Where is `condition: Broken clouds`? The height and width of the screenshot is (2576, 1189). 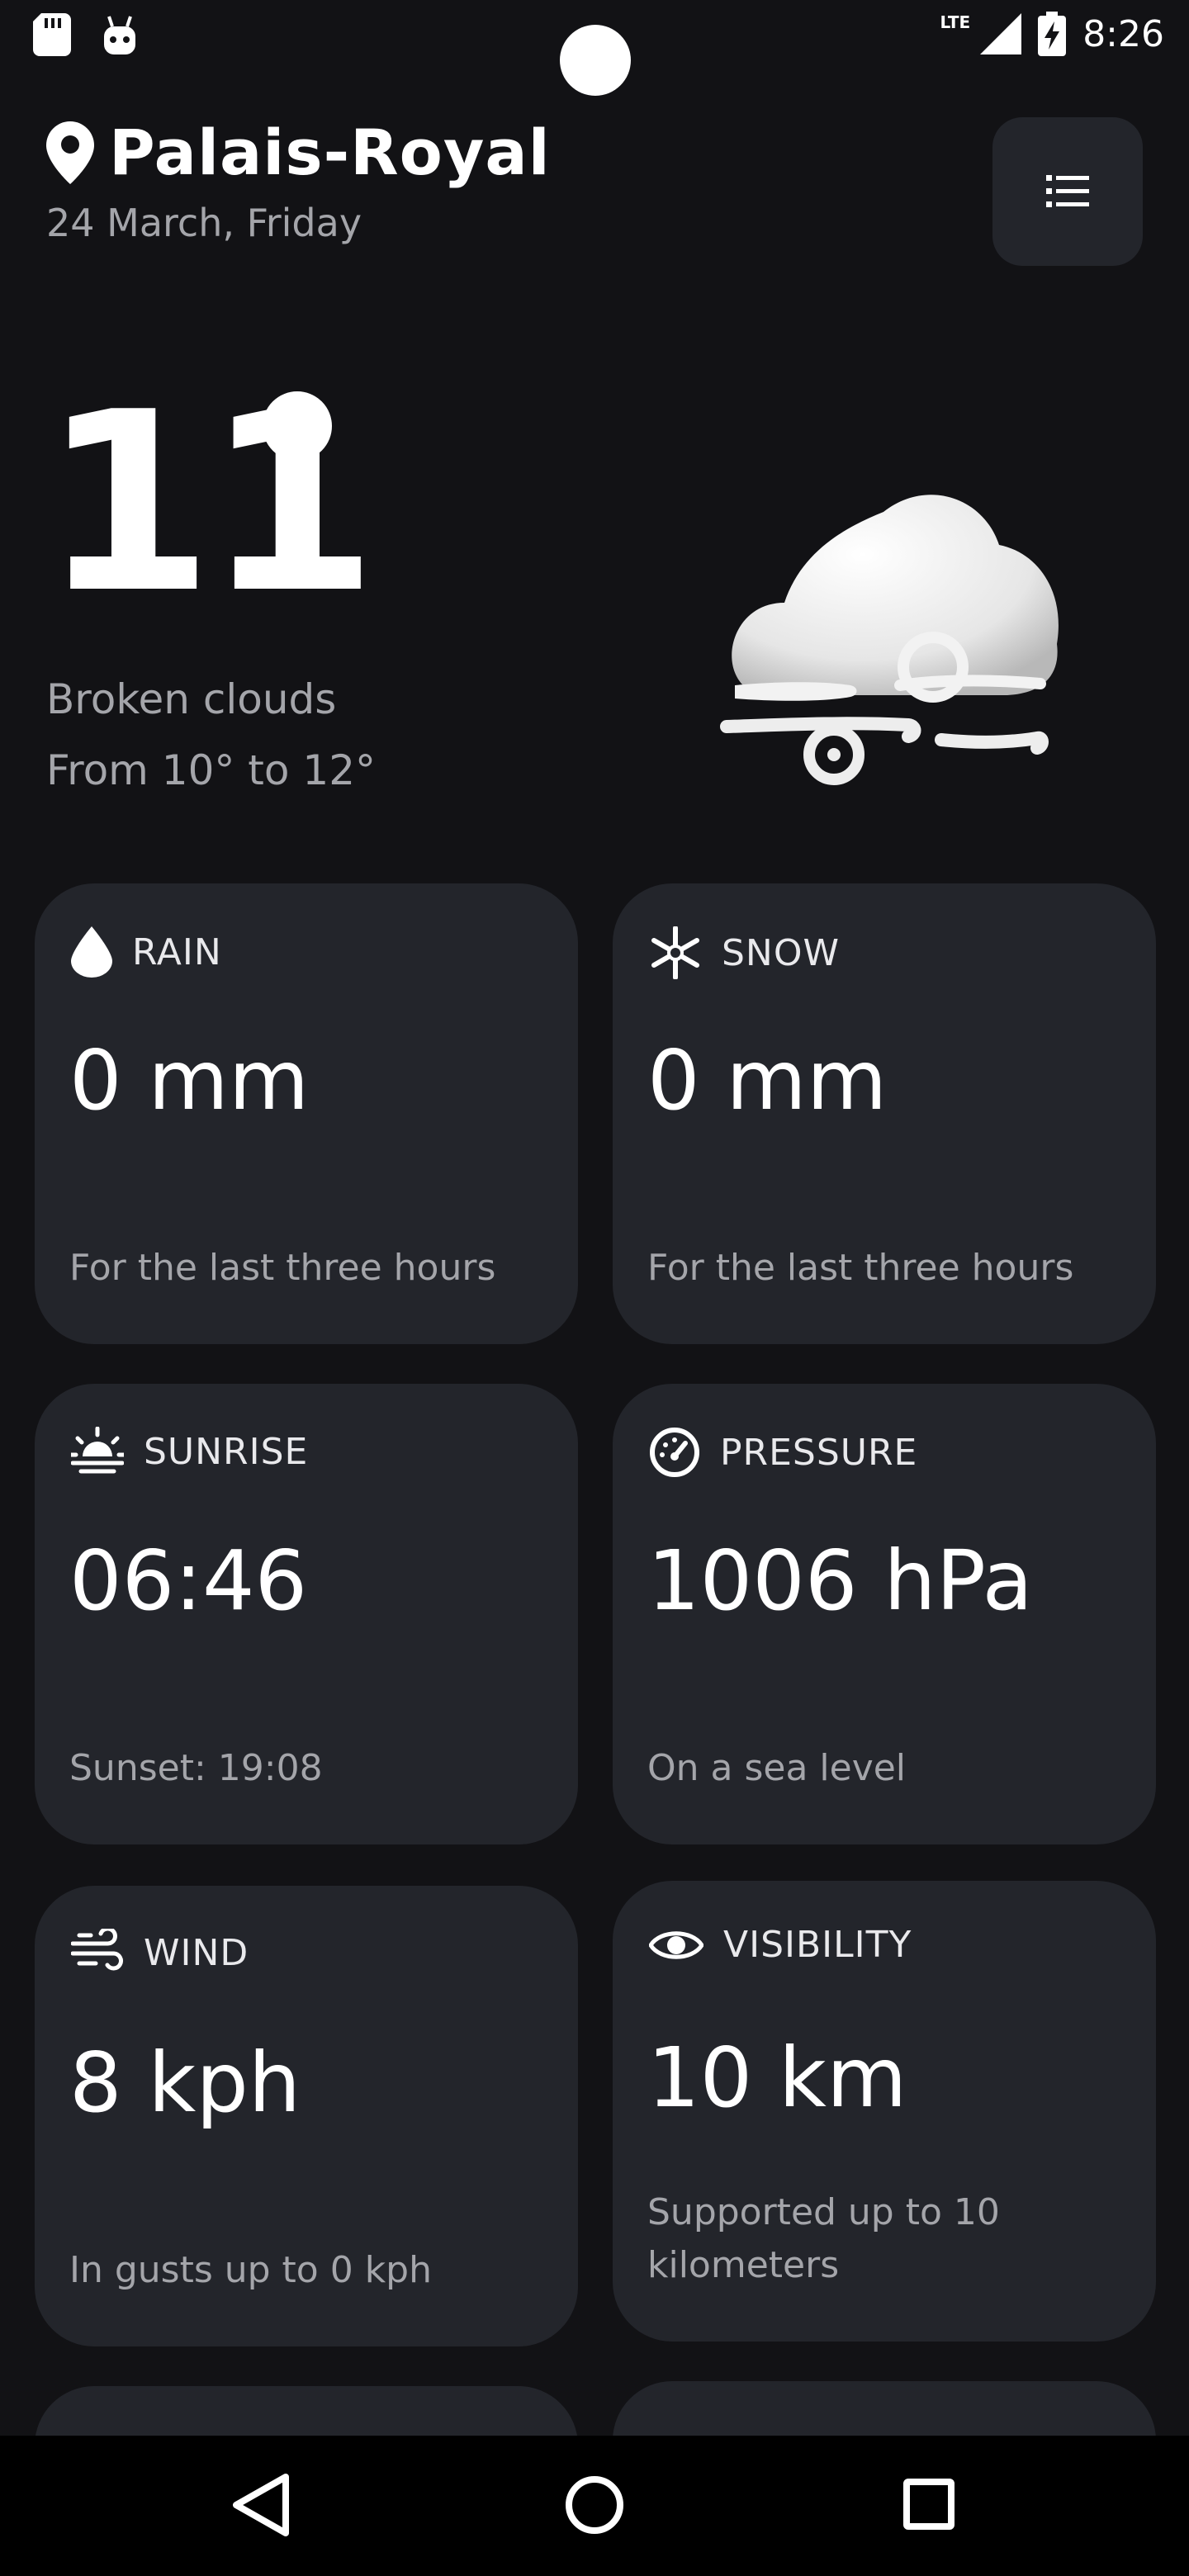
condition: Broken clouds is located at coordinates (191, 699).